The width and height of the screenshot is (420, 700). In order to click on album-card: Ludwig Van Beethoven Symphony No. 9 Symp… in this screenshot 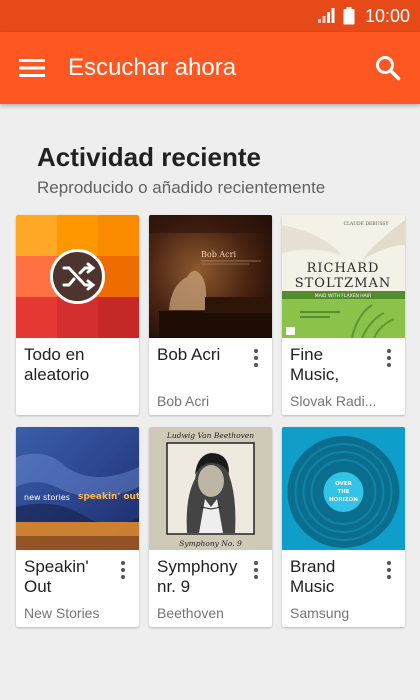, I will do `click(210, 527)`.